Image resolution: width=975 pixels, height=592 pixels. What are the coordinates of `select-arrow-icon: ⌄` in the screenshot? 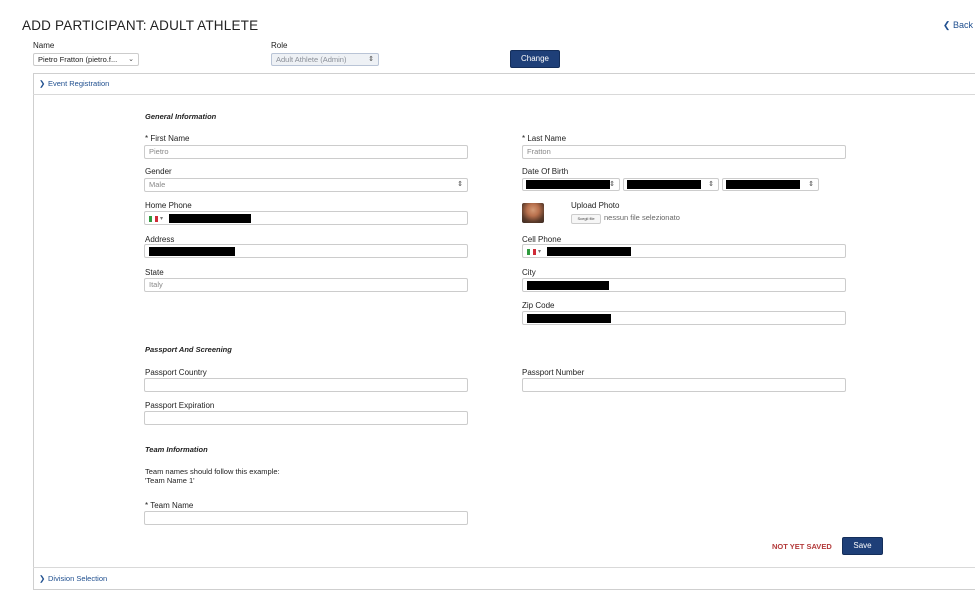 It's located at (131, 59).